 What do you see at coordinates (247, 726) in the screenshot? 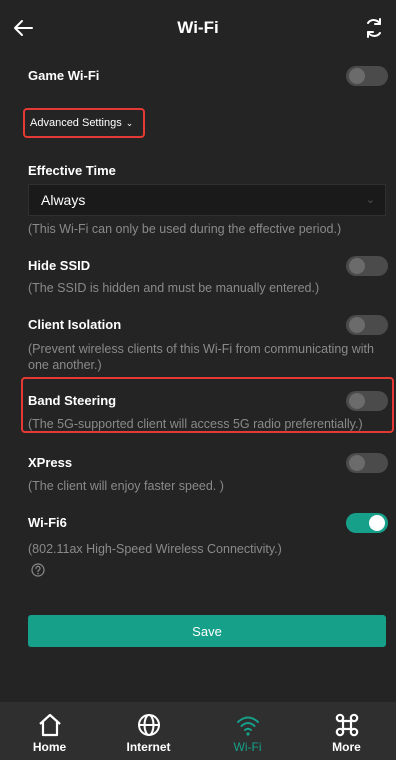
I see `wifi-icon` at bounding box center [247, 726].